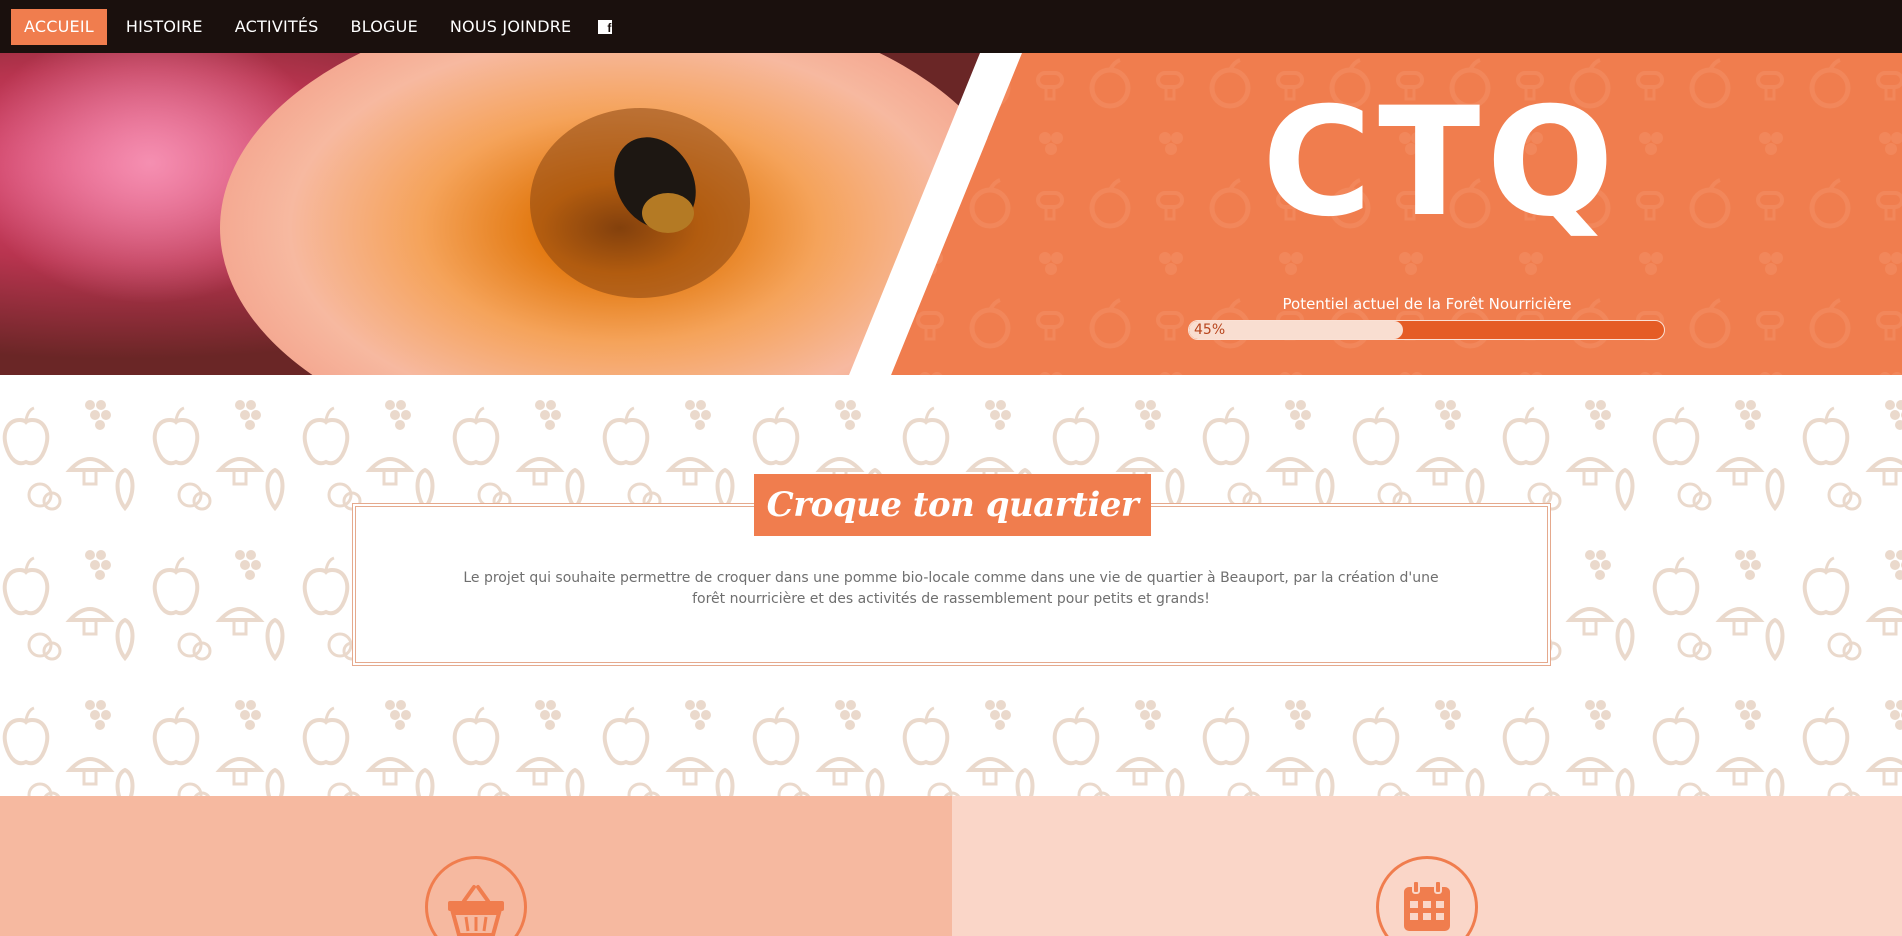 This screenshot has height=936, width=1902. What do you see at coordinates (952, 505) in the screenshot?
I see `intro-title: Croque ton quartier` at bounding box center [952, 505].